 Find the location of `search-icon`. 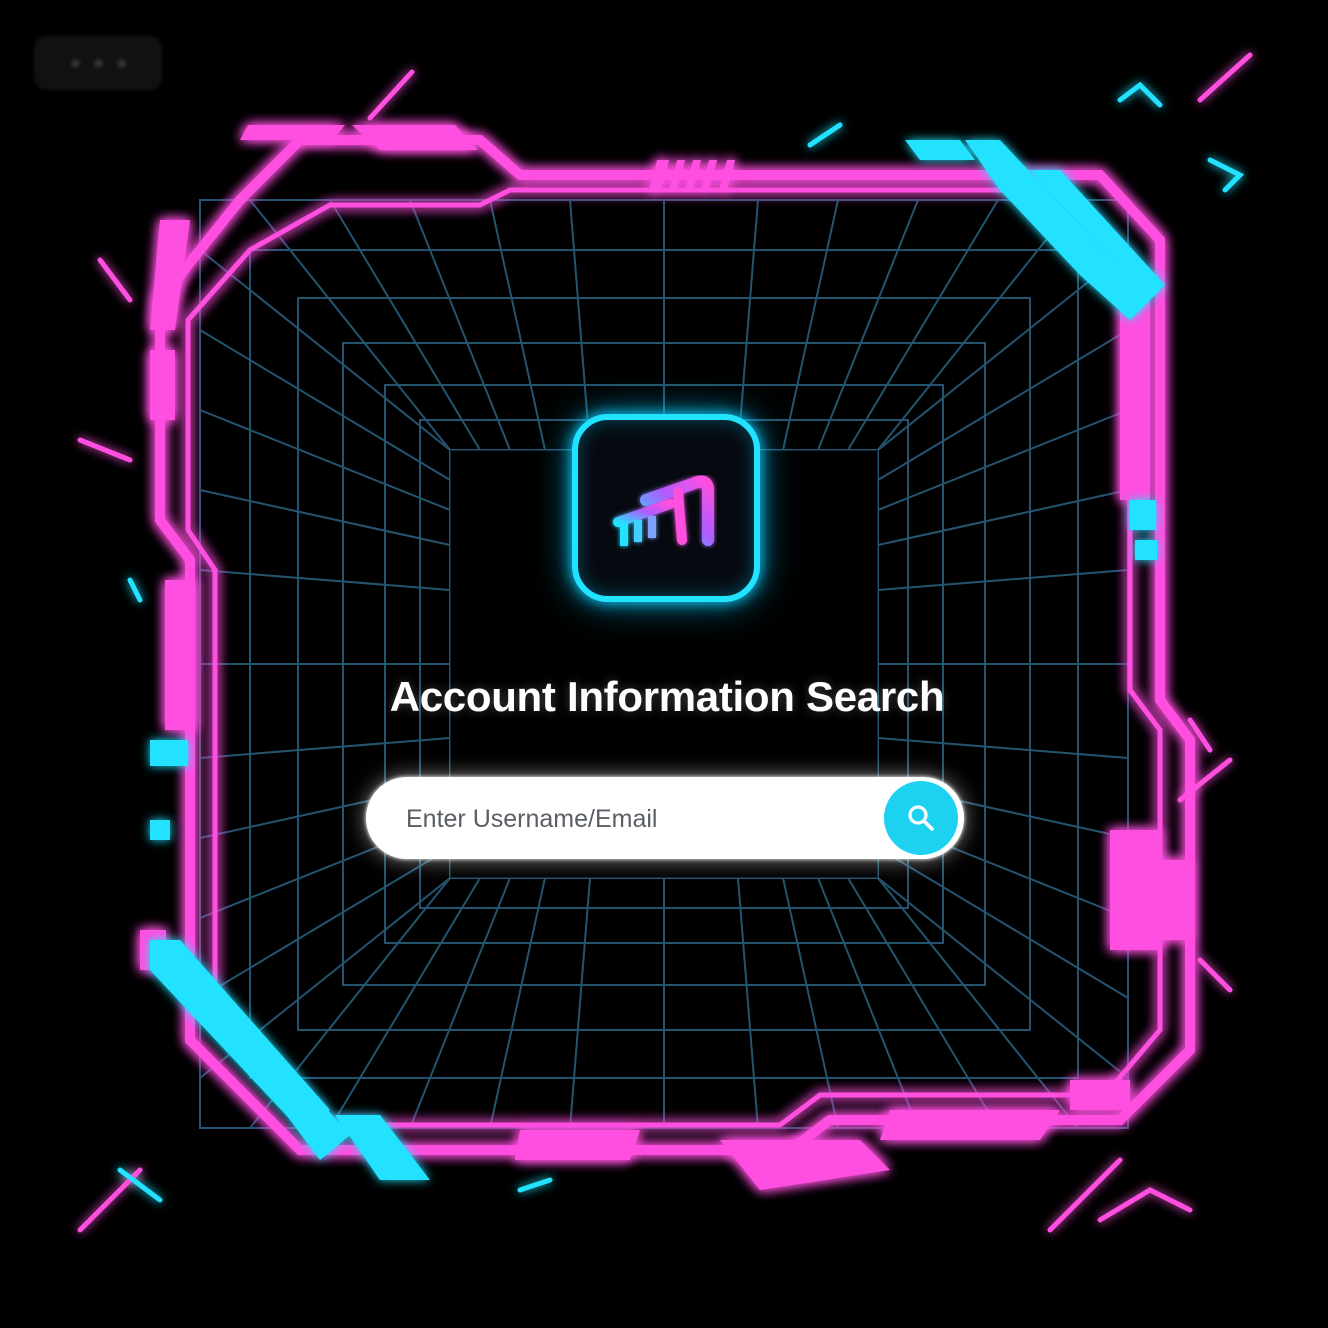

search-icon is located at coordinates (921, 818).